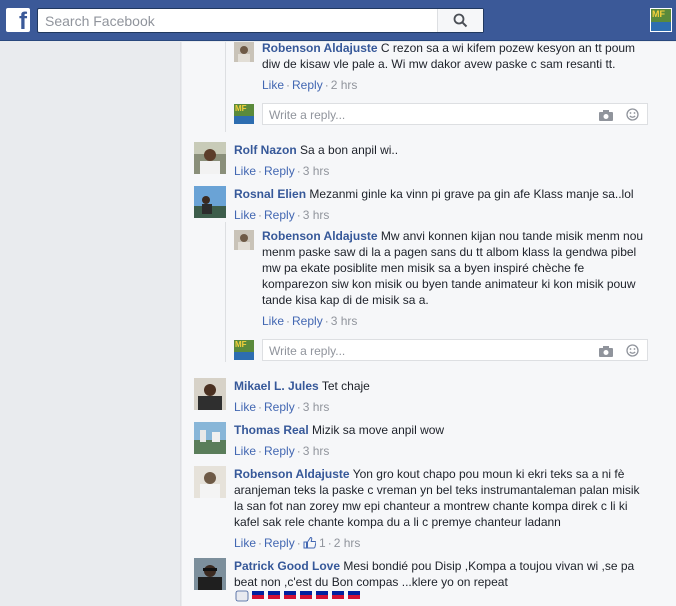 The image size is (676, 606). Describe the element at coordinates (287, 566) in the screenshot. I see `commenter-name: Patrick Good Love` at that location.